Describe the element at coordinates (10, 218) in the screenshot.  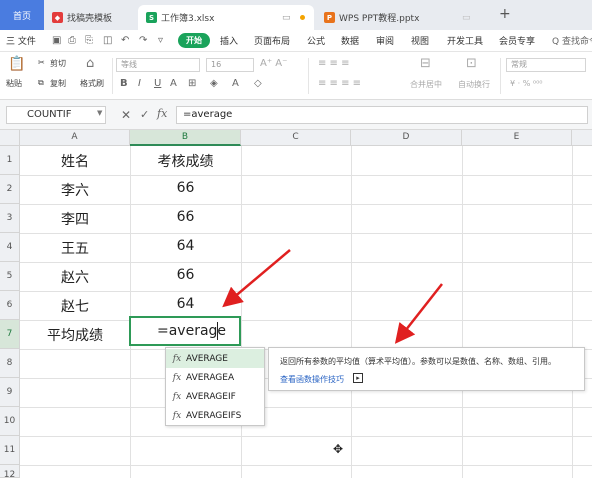
I see `row-header-3: 3` at that location.